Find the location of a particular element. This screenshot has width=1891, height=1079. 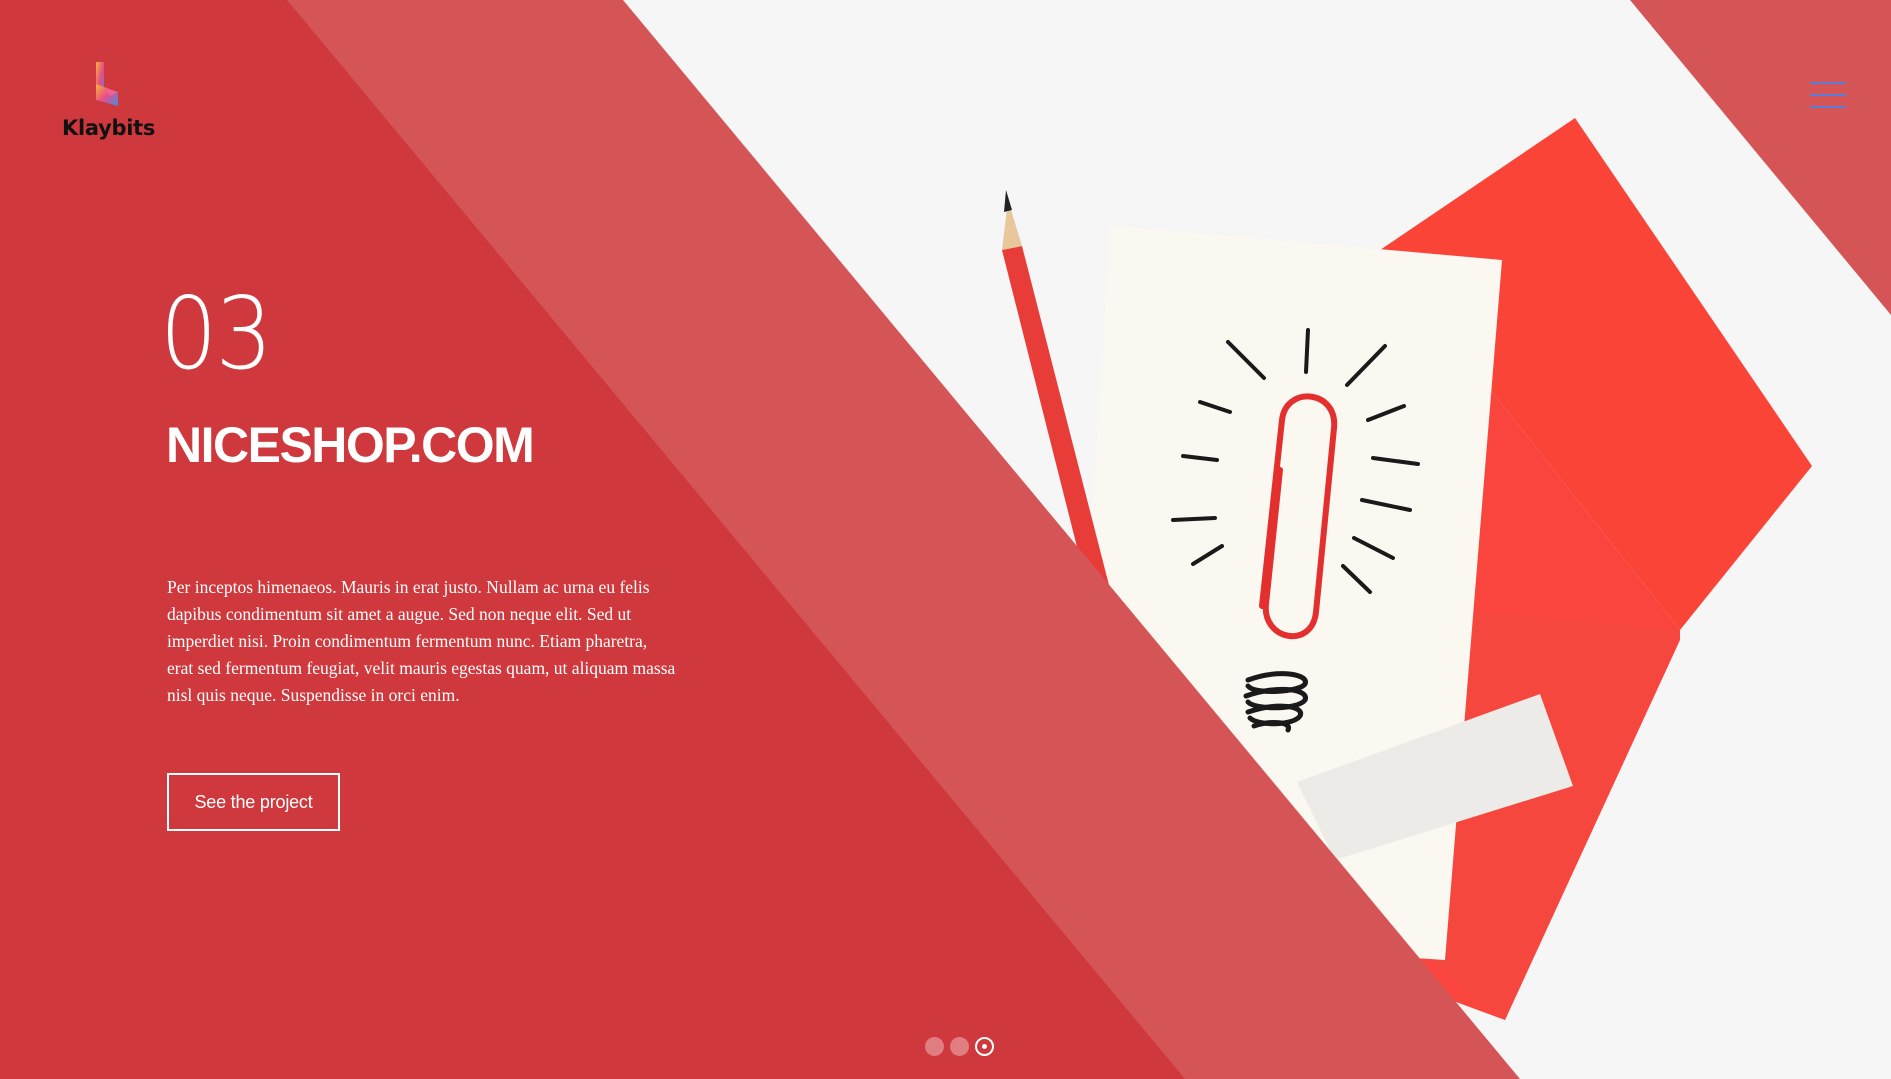

brand-logo: Klaybits is located at coordinates (109, 104).